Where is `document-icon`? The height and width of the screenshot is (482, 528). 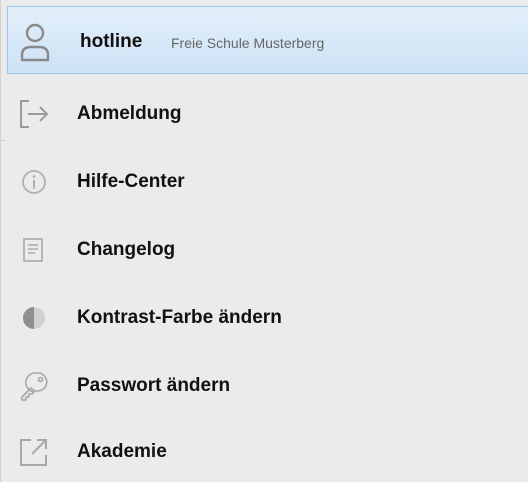 document-icon is located at coordinates (34, 250).